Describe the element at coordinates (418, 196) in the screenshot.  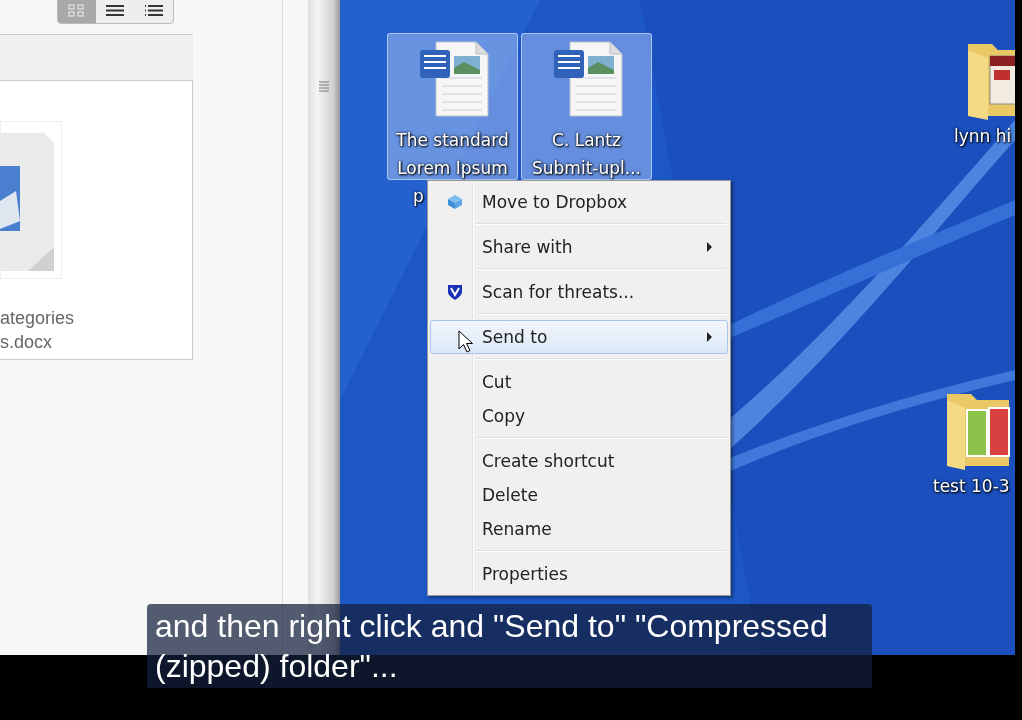
I see `icon-label: p` at that location.